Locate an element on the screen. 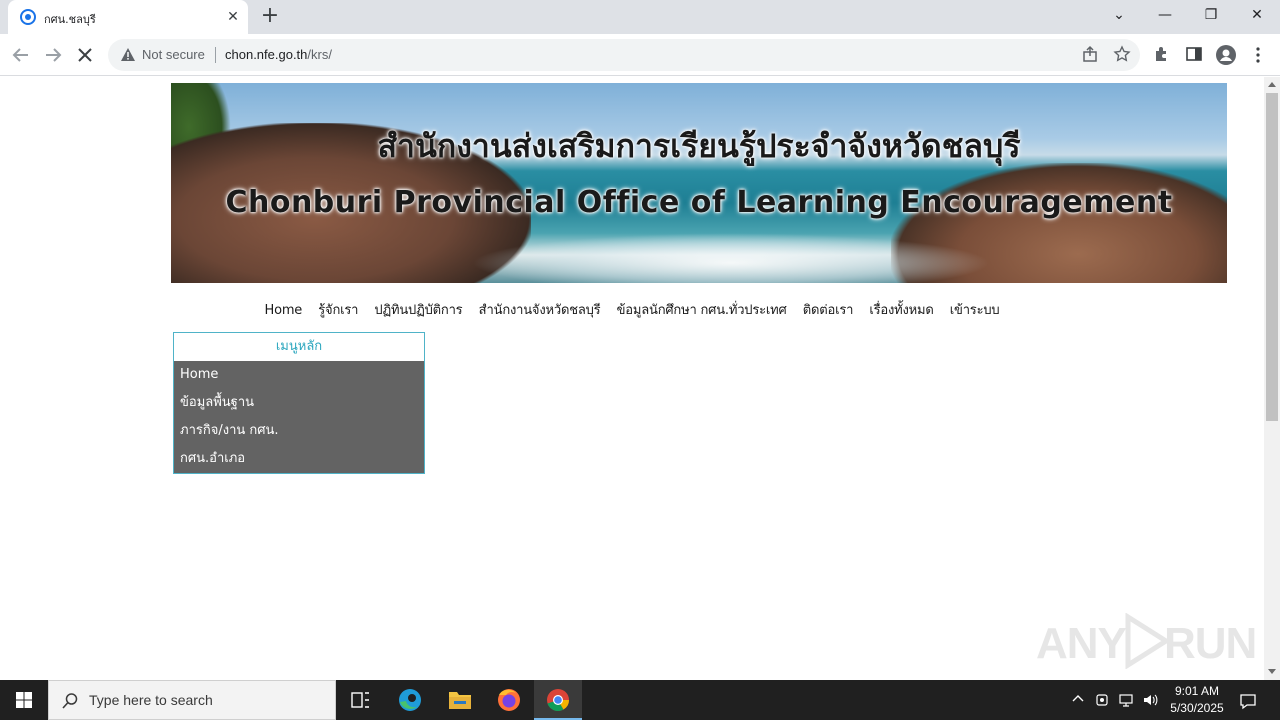  watermark-run-text: RUN is located at coordinates (1210, 643).